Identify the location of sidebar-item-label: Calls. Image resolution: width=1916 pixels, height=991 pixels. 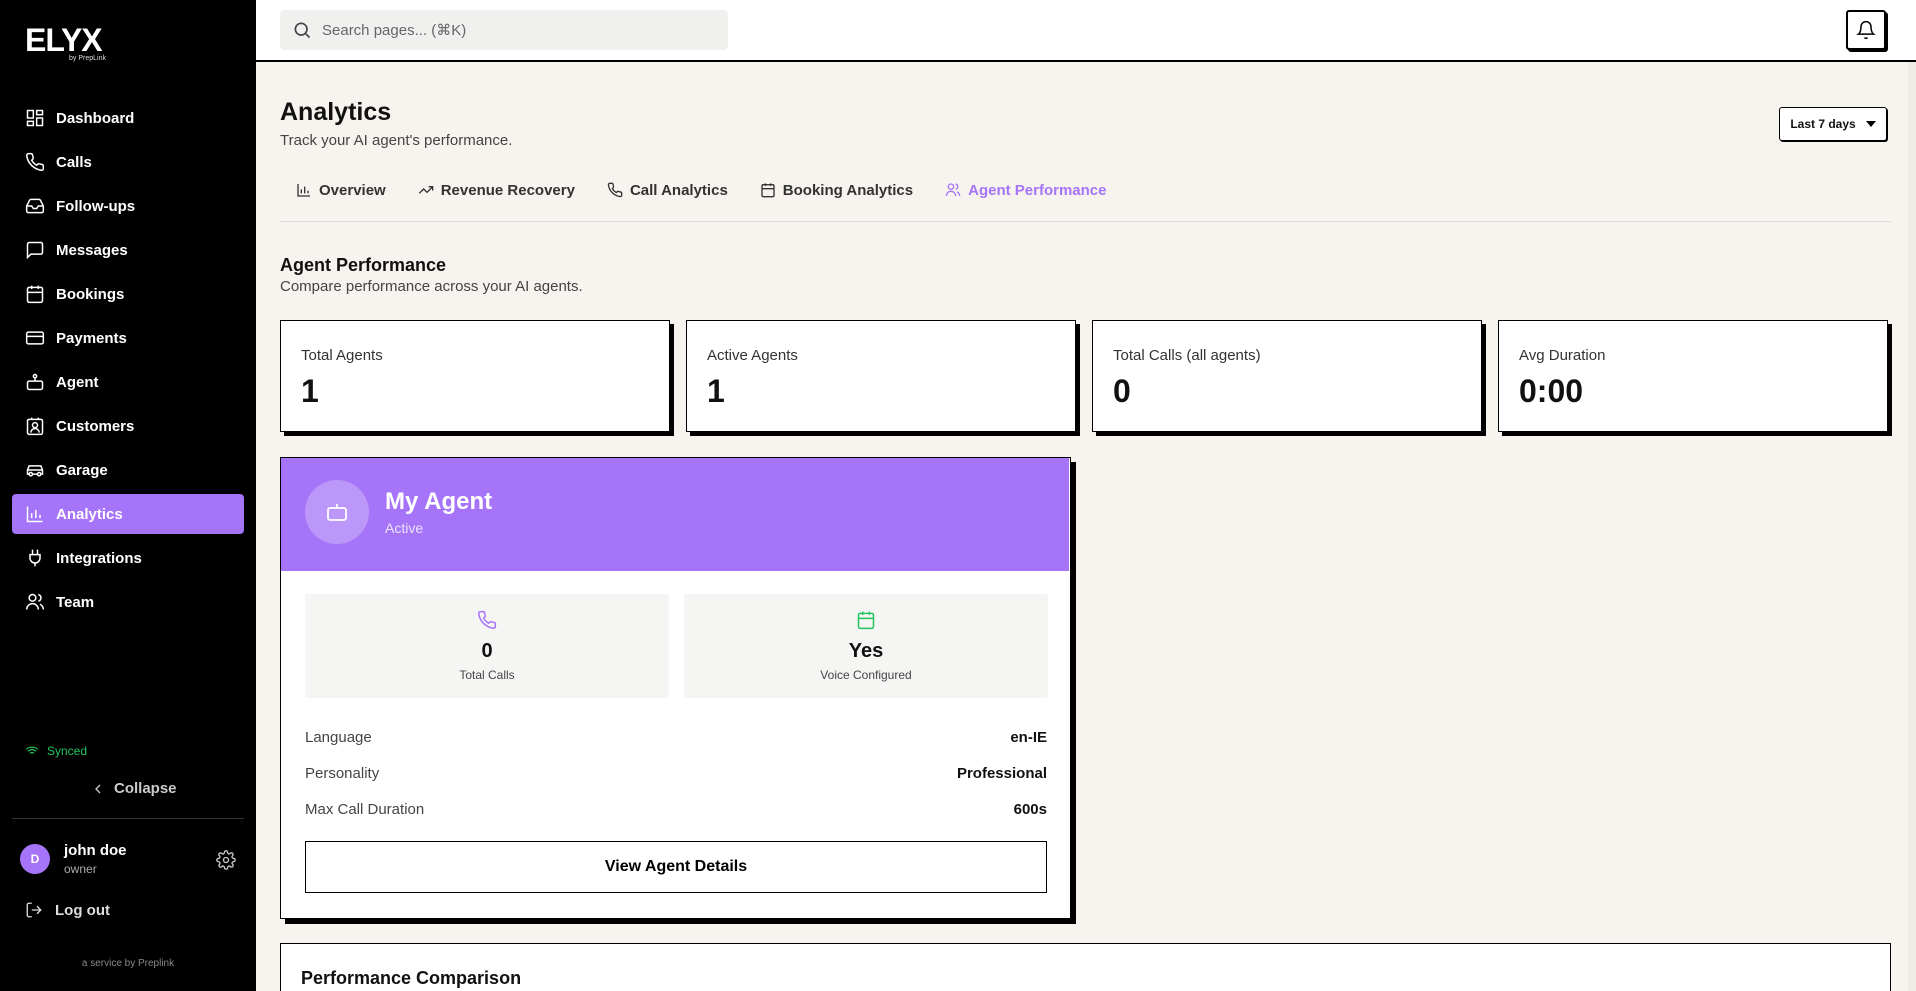
(74, 162).